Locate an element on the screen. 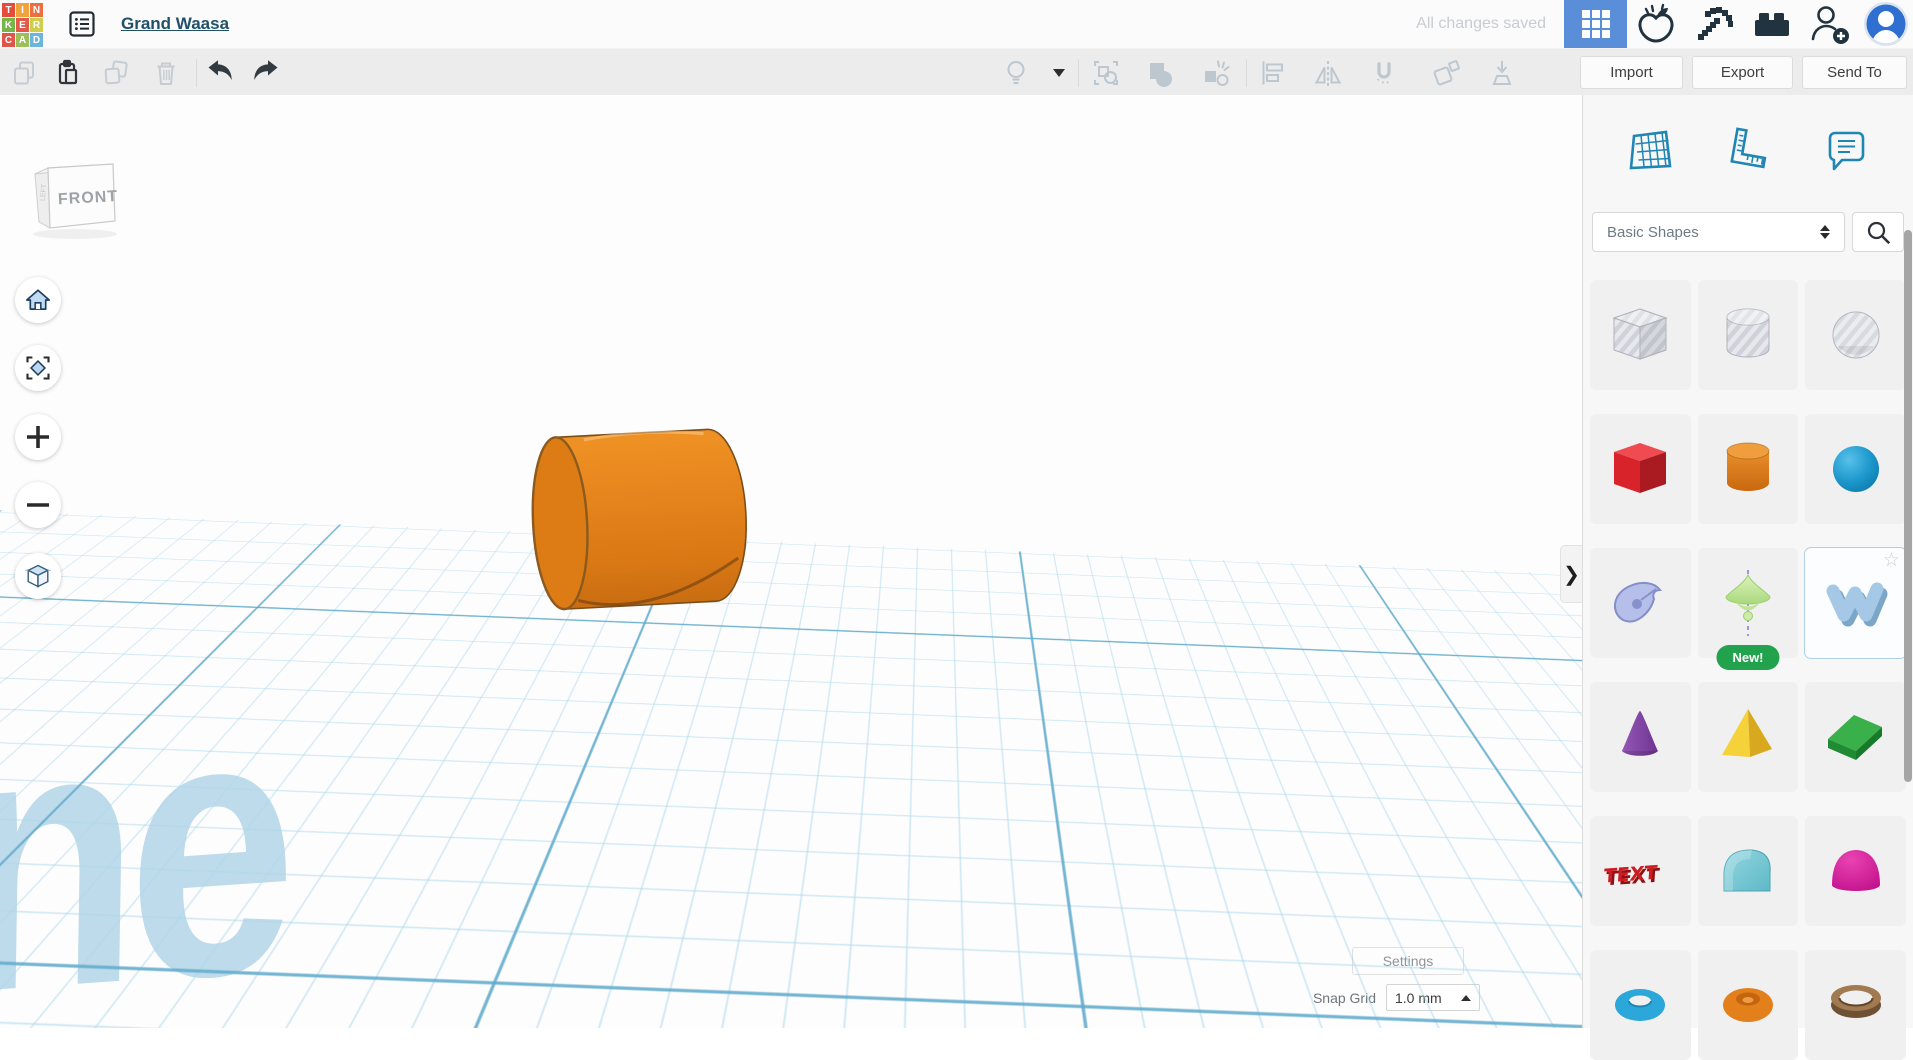  shape-tile-sphere-hole is located at coordinates (1855, 335).